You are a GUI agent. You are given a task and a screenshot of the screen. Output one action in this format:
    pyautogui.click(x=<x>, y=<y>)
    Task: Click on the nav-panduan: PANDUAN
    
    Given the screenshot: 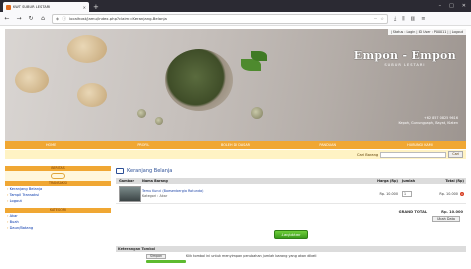 What is the action you would take?
    pyautogui.click(x=328, y=145)
    